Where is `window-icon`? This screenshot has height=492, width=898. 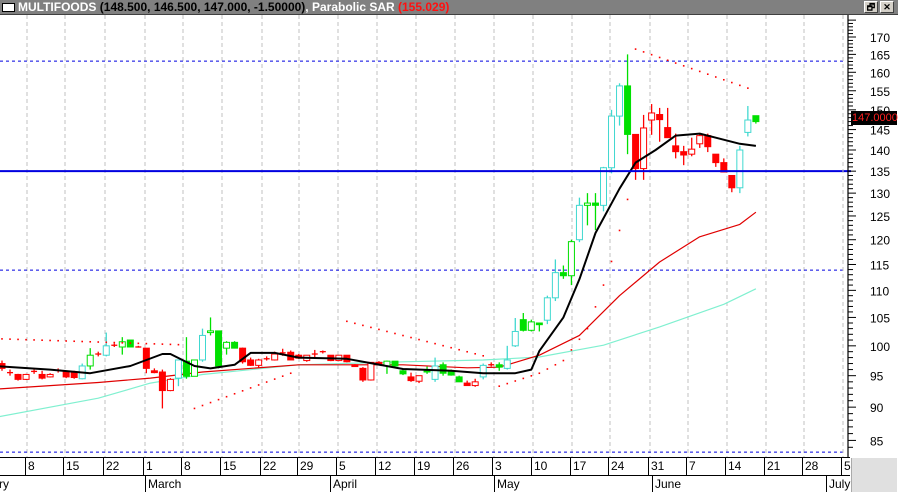
window-icon is located at coordinates (8, 7).